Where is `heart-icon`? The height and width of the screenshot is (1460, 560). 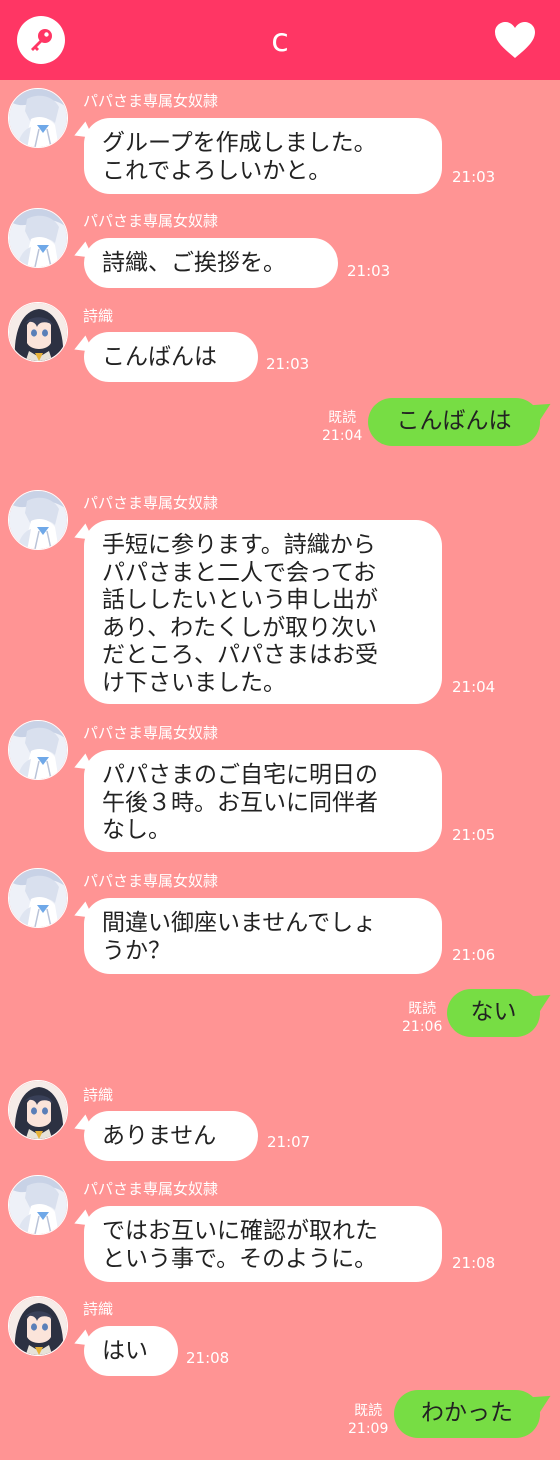
heart-icon is located at coordinates (515, 40).